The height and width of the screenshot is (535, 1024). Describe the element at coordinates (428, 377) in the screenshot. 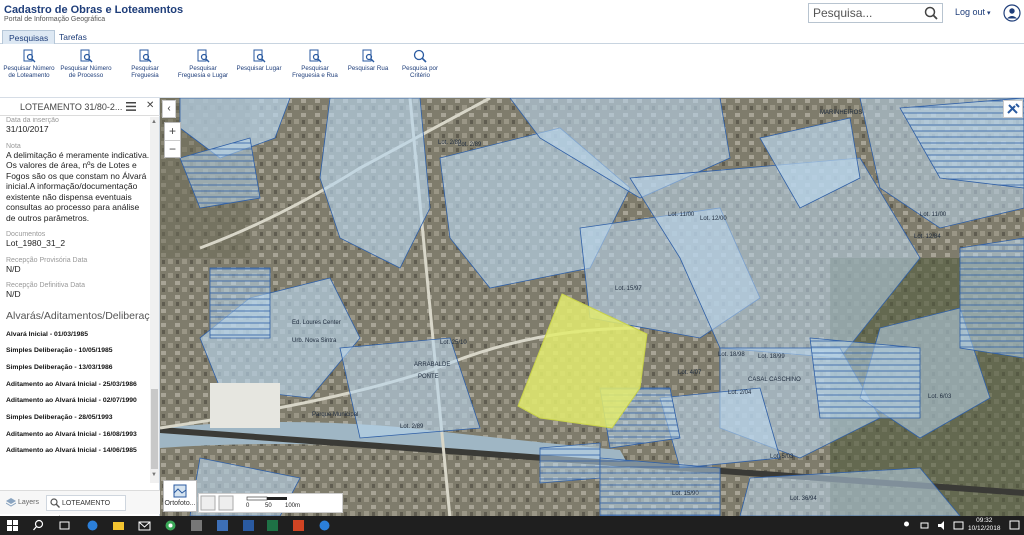

I see `map-label: PONTE` at that location.